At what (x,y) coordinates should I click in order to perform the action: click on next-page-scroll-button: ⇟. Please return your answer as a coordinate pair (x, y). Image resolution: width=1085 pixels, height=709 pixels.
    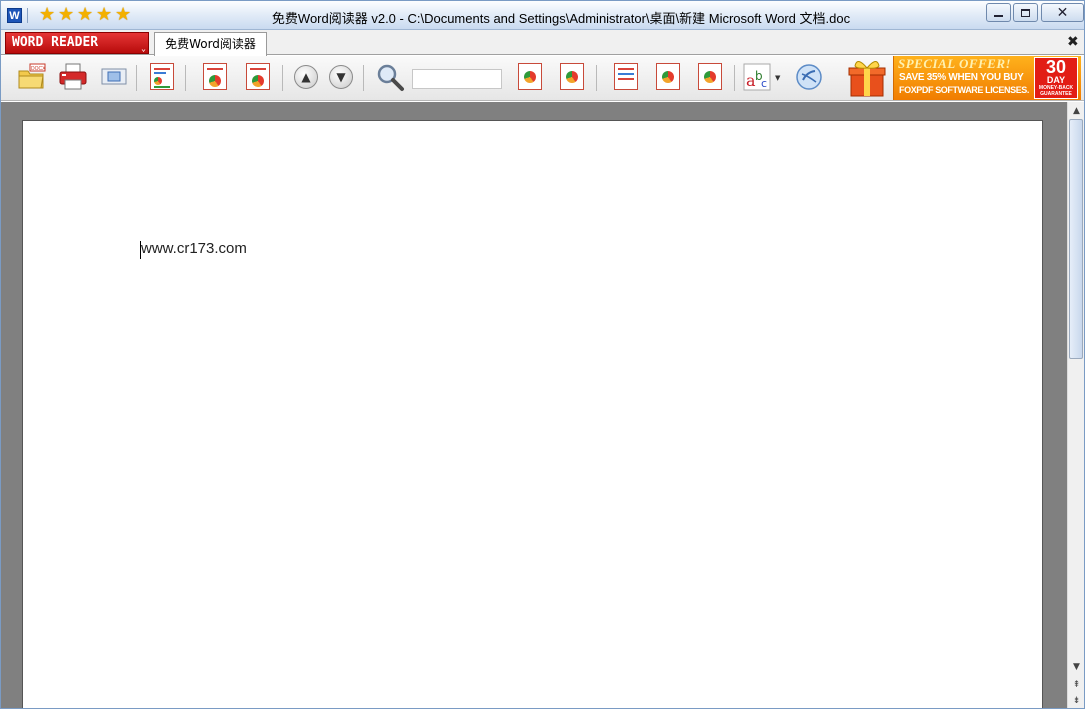
    Looking at the image, I should click on (1076, 700).